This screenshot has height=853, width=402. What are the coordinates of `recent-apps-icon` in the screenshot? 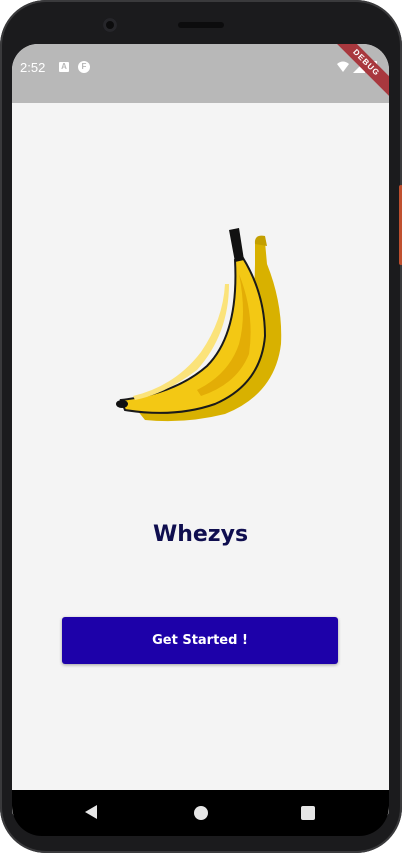 It's located at (308, 813).